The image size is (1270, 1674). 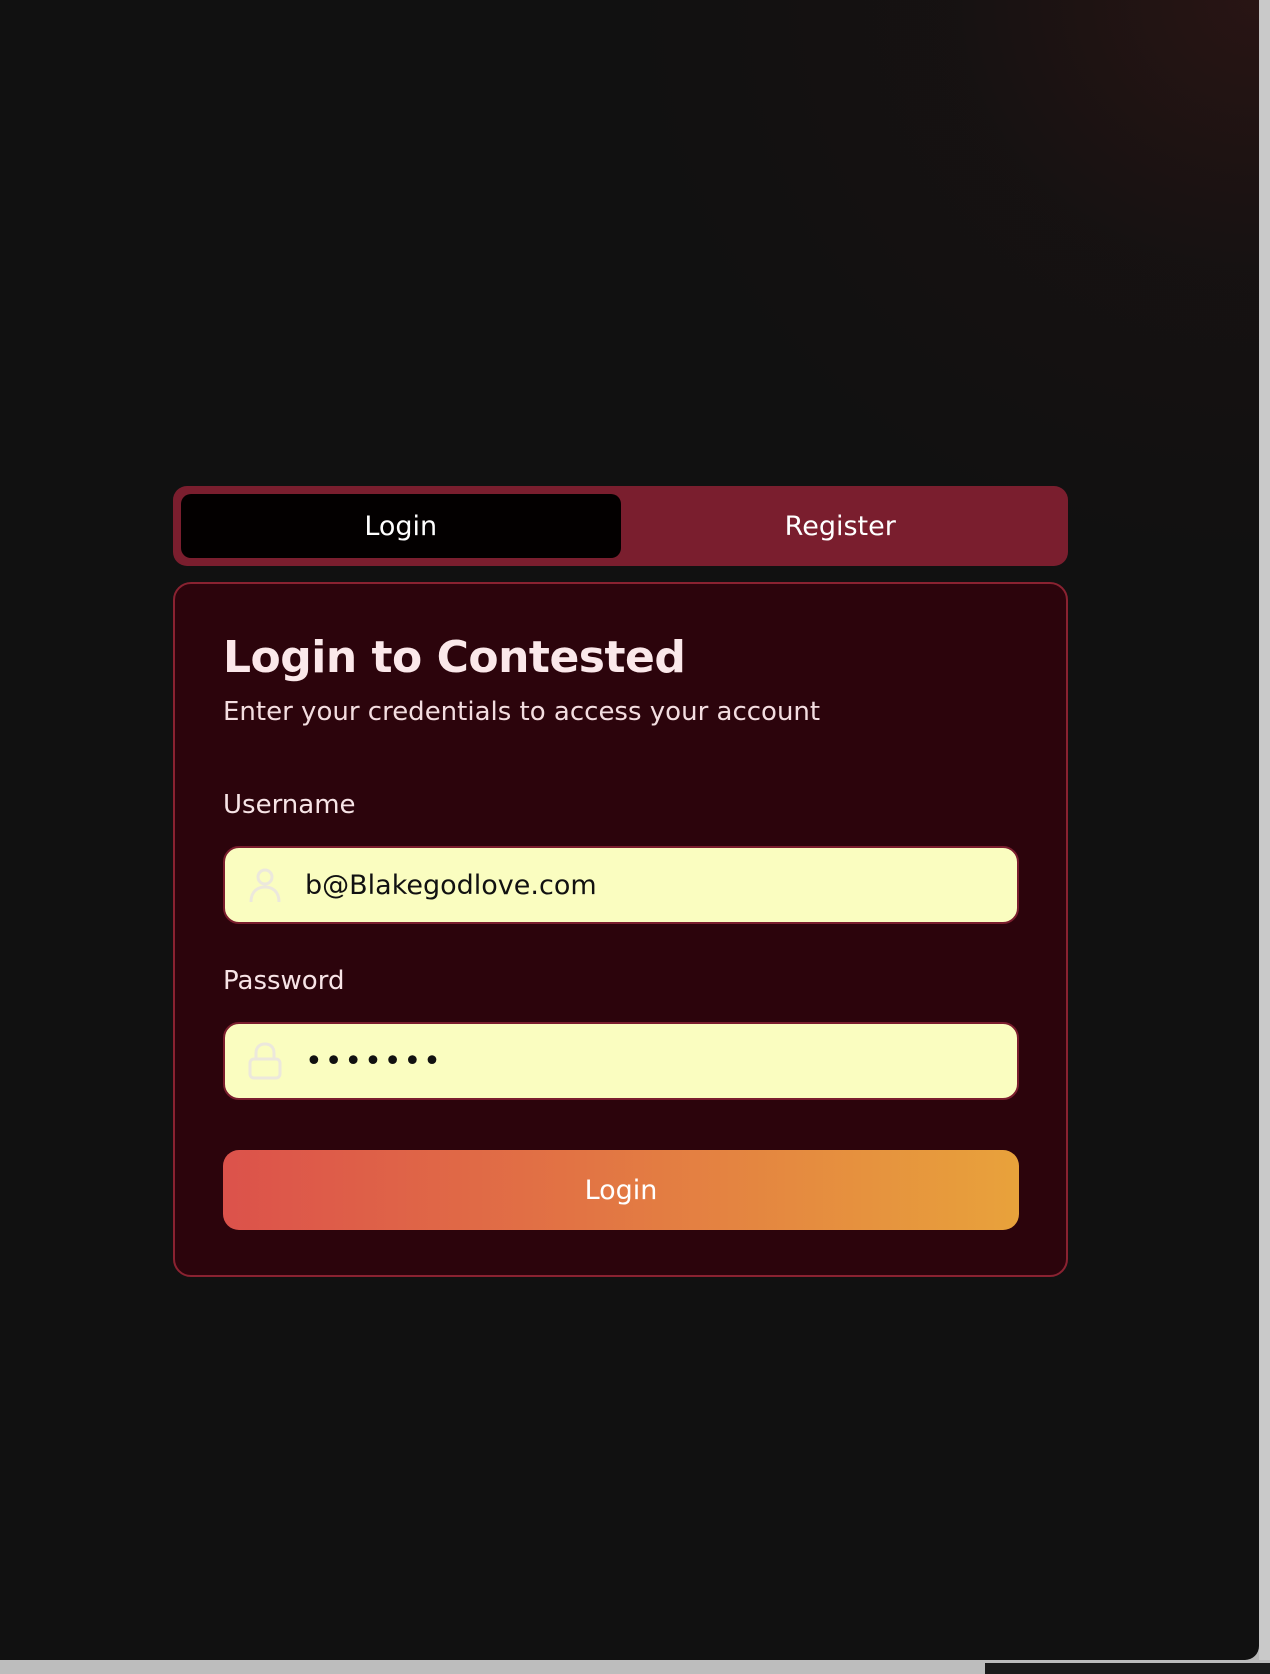 What do you see at coordinates (401, 526) in the screenshot?
I see `tab-login: Login` at bounding box center [401, 526].